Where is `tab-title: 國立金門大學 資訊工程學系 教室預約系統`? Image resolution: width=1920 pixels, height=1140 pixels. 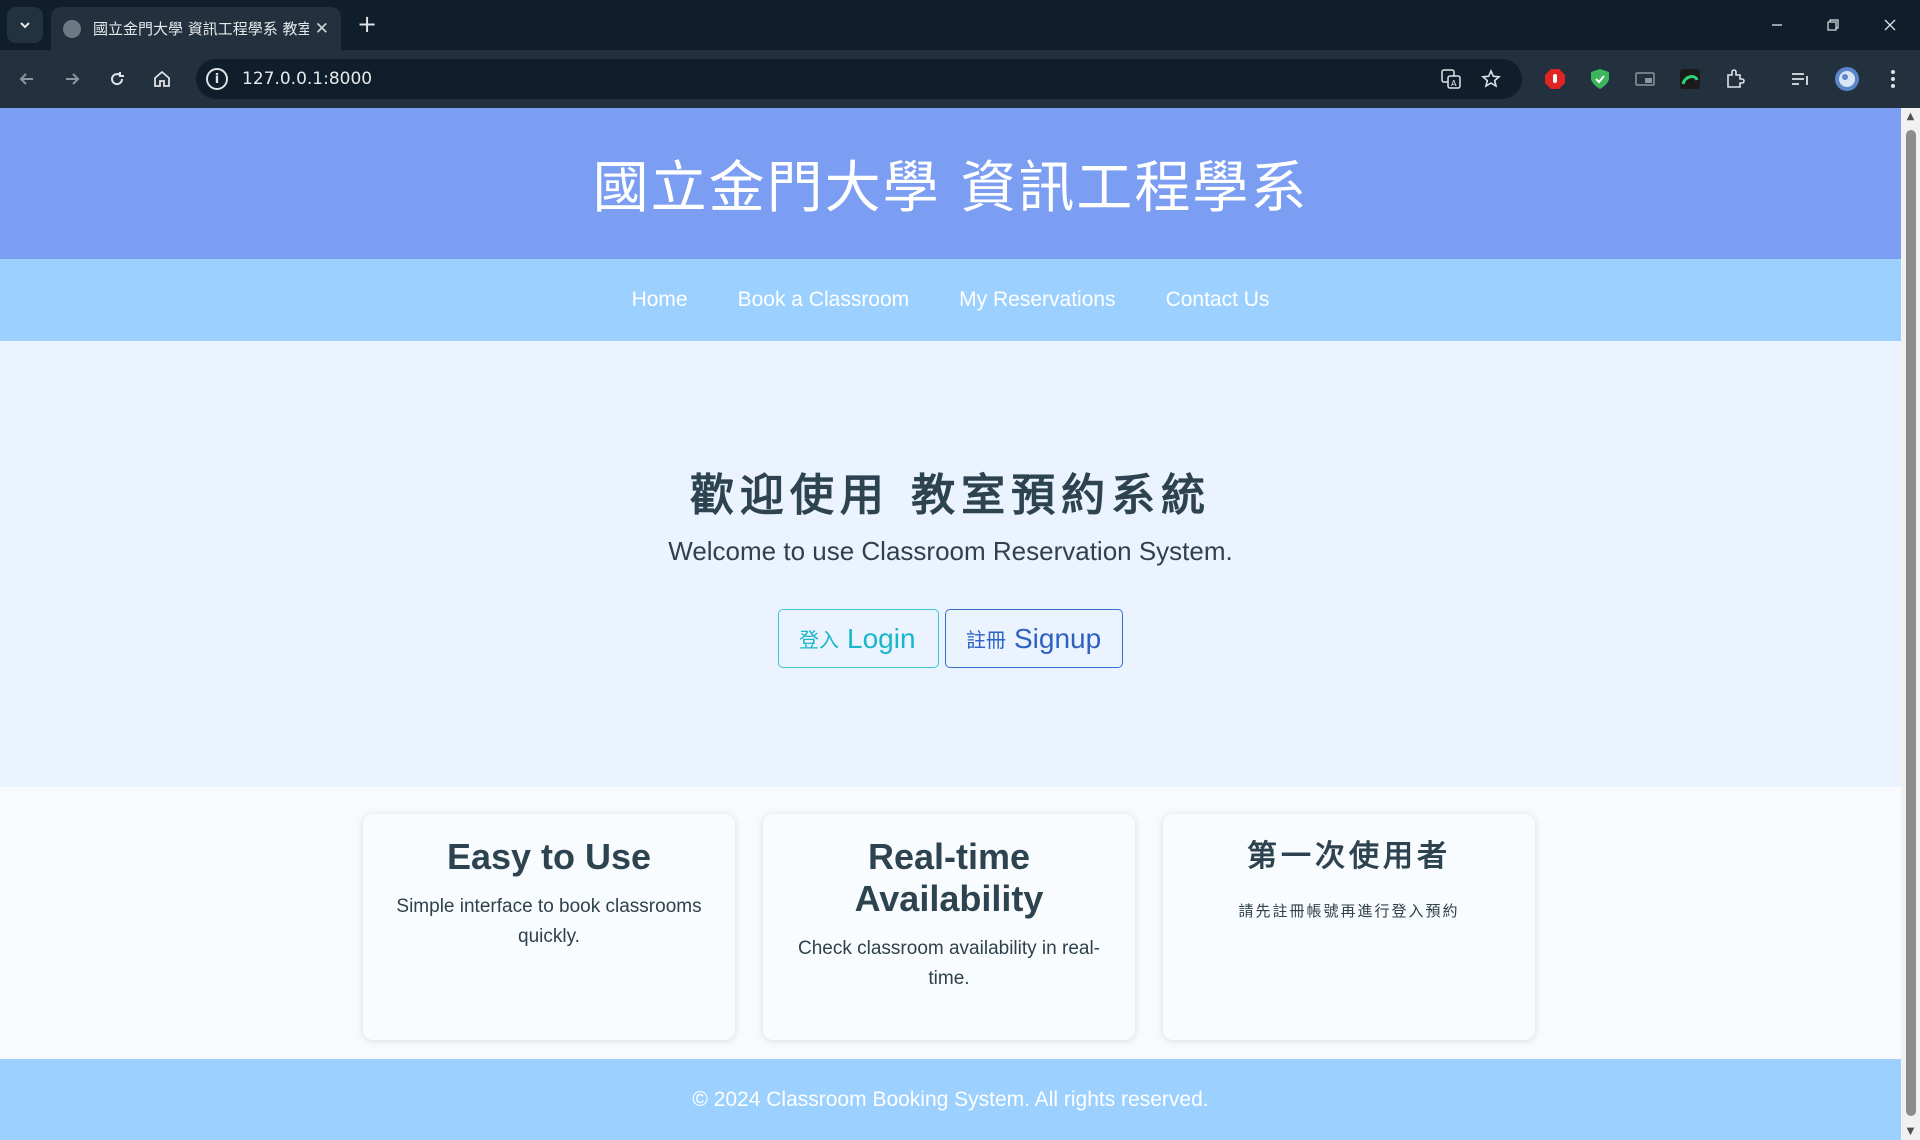 tab-title: 國立金門大學 資訊工程學系 教室預約系統 is located at coordinates (201, 29).